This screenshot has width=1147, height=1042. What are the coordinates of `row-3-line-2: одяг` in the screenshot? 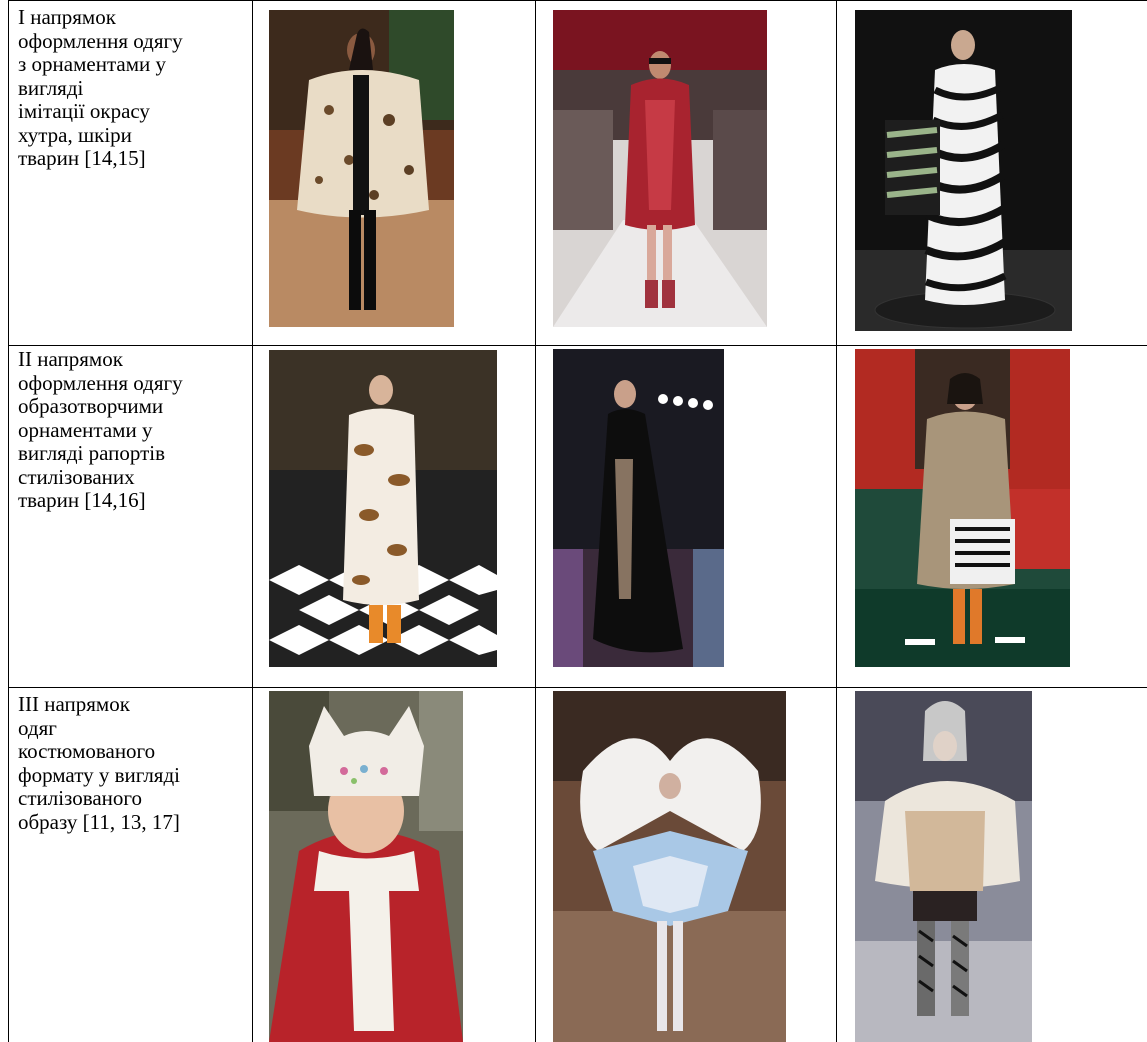 It's located at (37, 727).